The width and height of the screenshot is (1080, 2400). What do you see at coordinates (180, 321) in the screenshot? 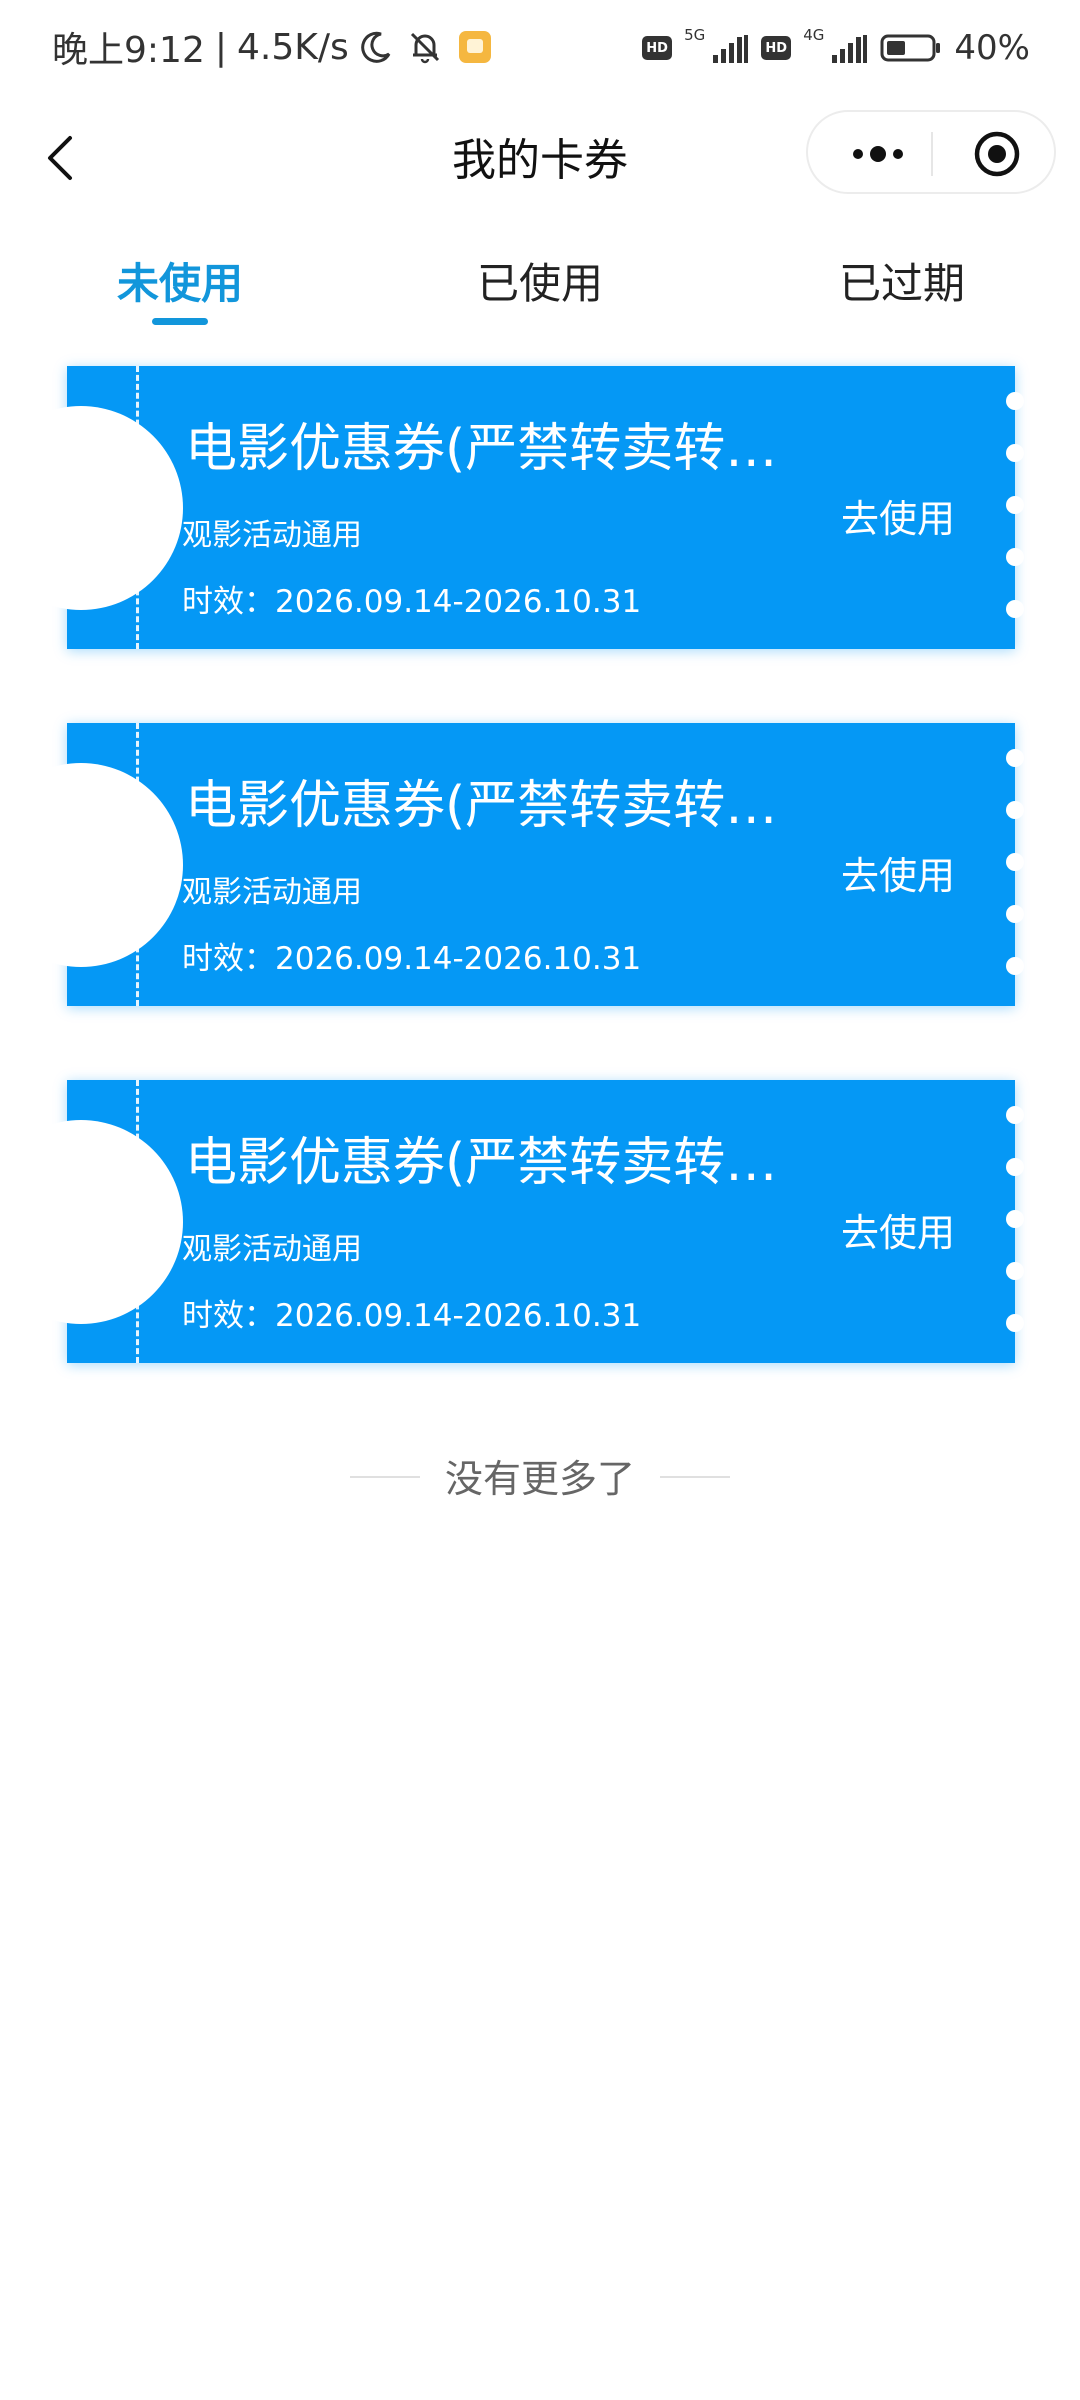
I see `tab-active-indicator` at bounding box center [180, 321].